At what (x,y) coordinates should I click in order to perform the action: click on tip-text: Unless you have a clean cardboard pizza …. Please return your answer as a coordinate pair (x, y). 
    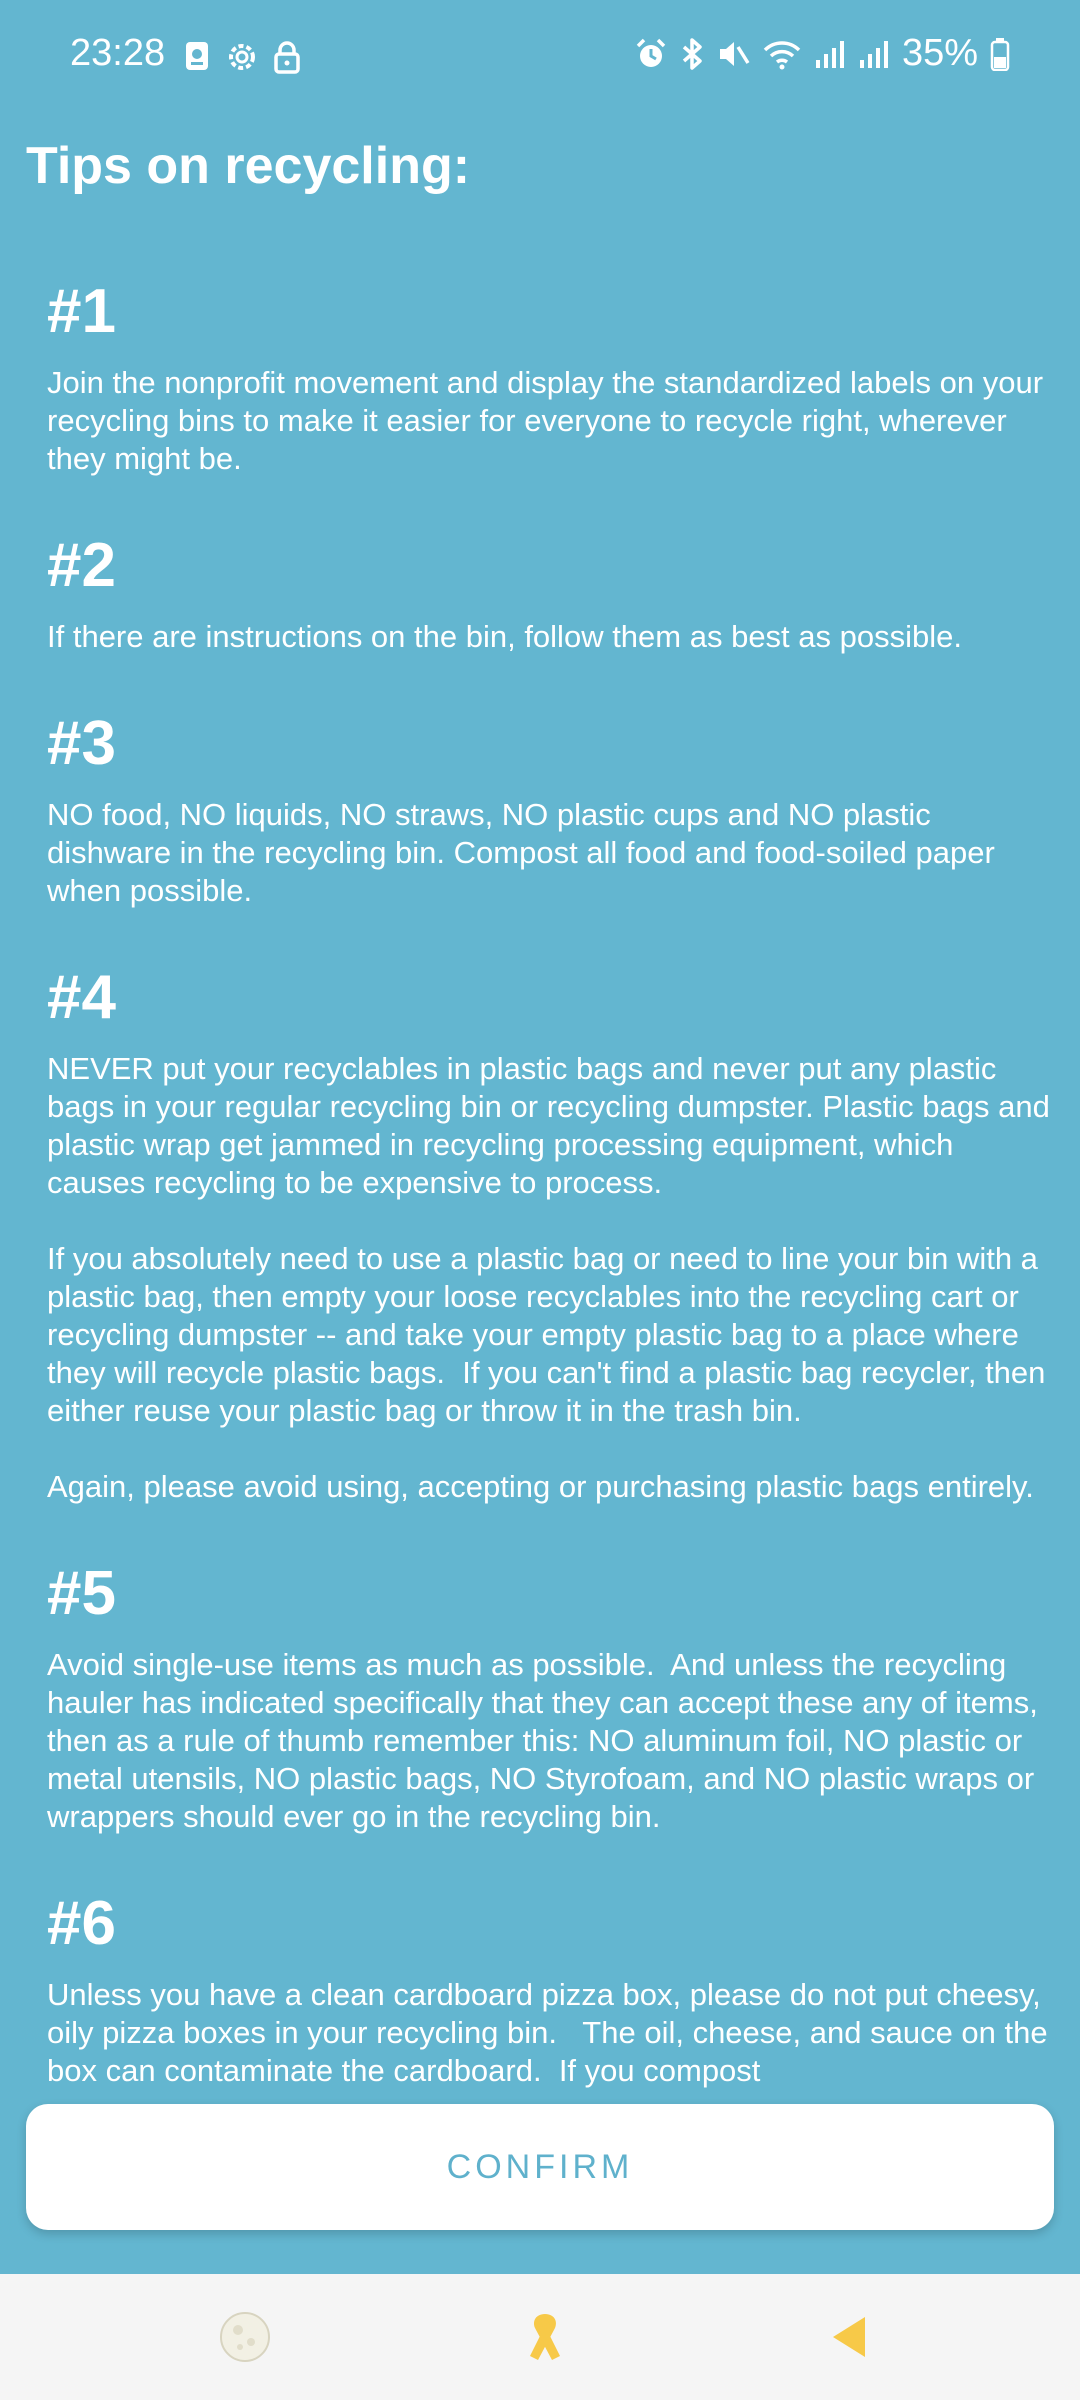
    Looking at the image, I should click on (552, 2032).